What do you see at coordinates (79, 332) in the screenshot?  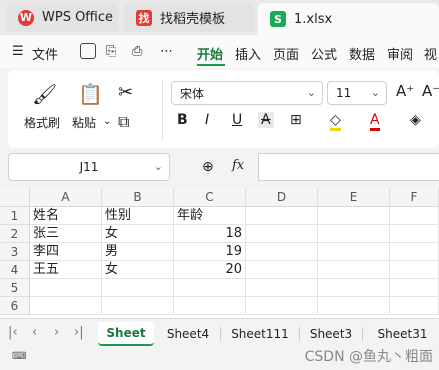 I see `last-sheet-icon: ›|` at bounding box center [79, 332].